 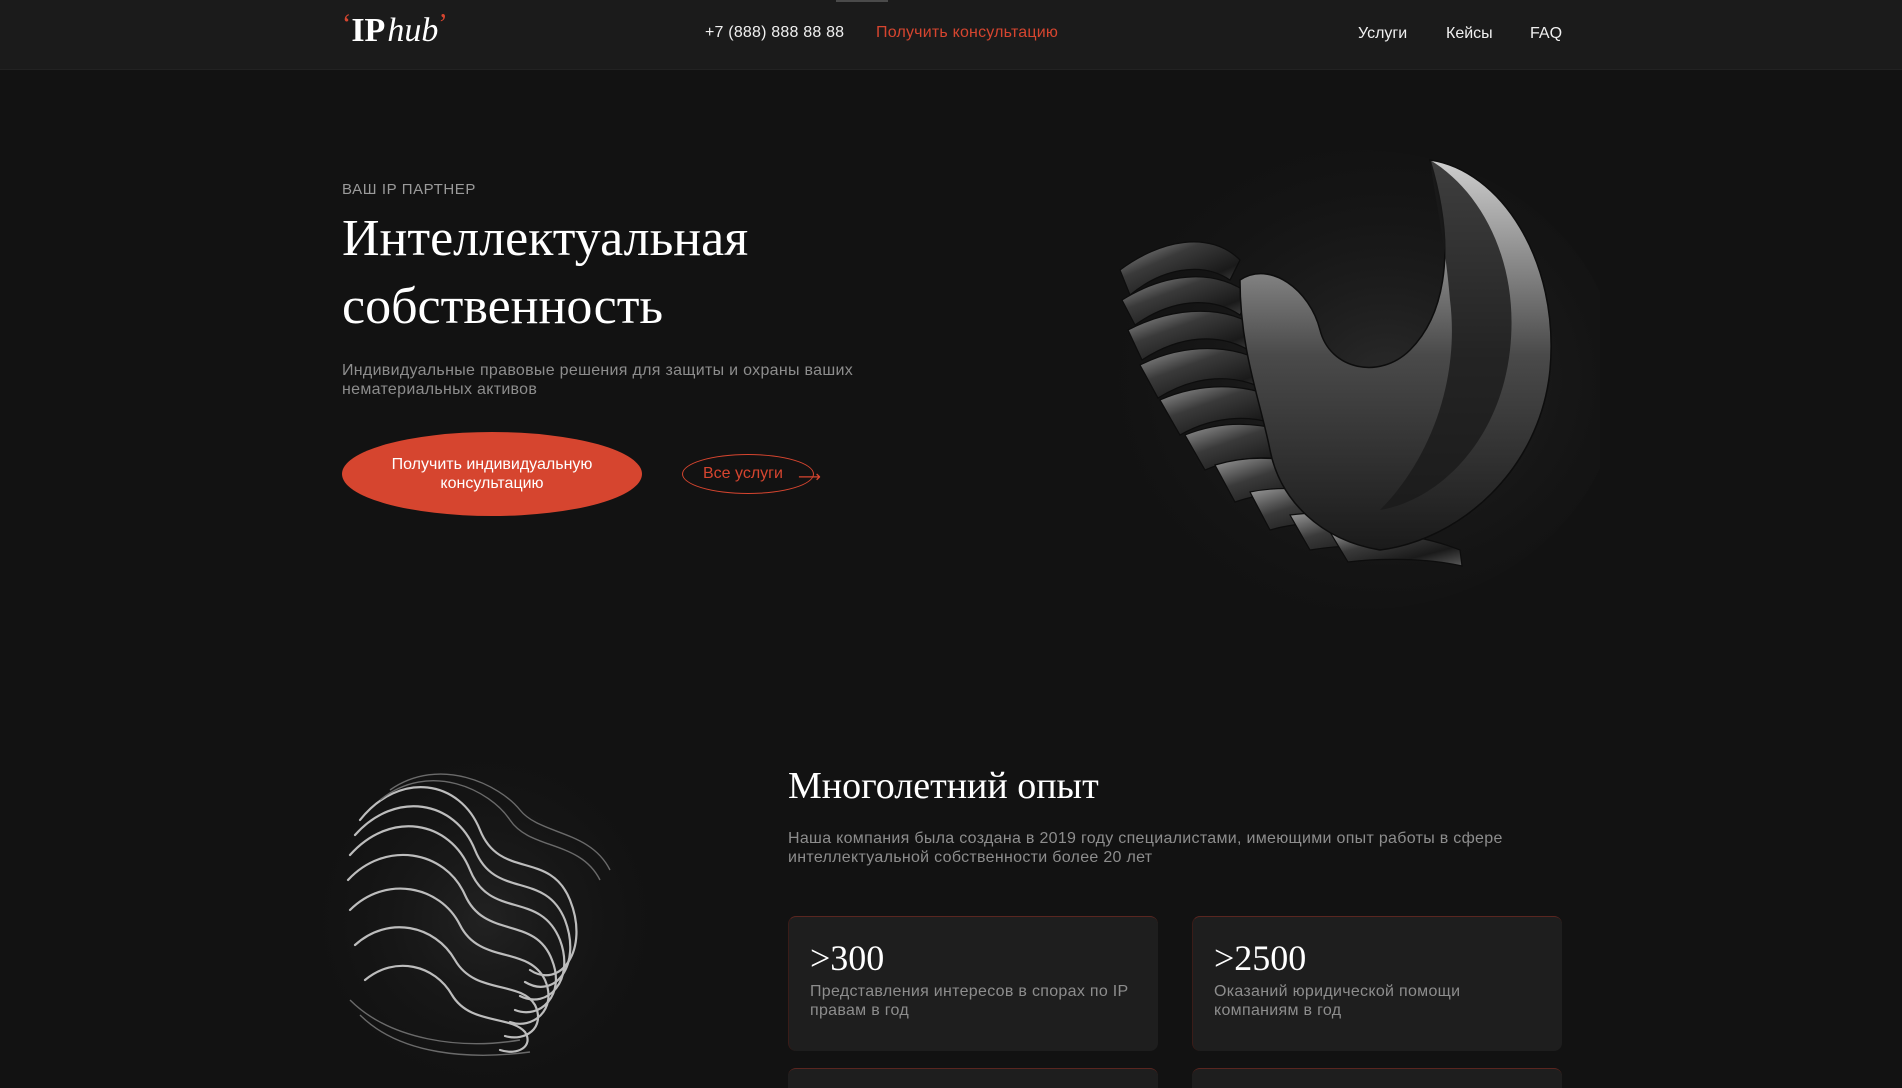 What do you see at coordinates (774, 33) in the screenshot?
I see `phone-link: +7 (888) 888 88 88` at bounding box center [774, 33].